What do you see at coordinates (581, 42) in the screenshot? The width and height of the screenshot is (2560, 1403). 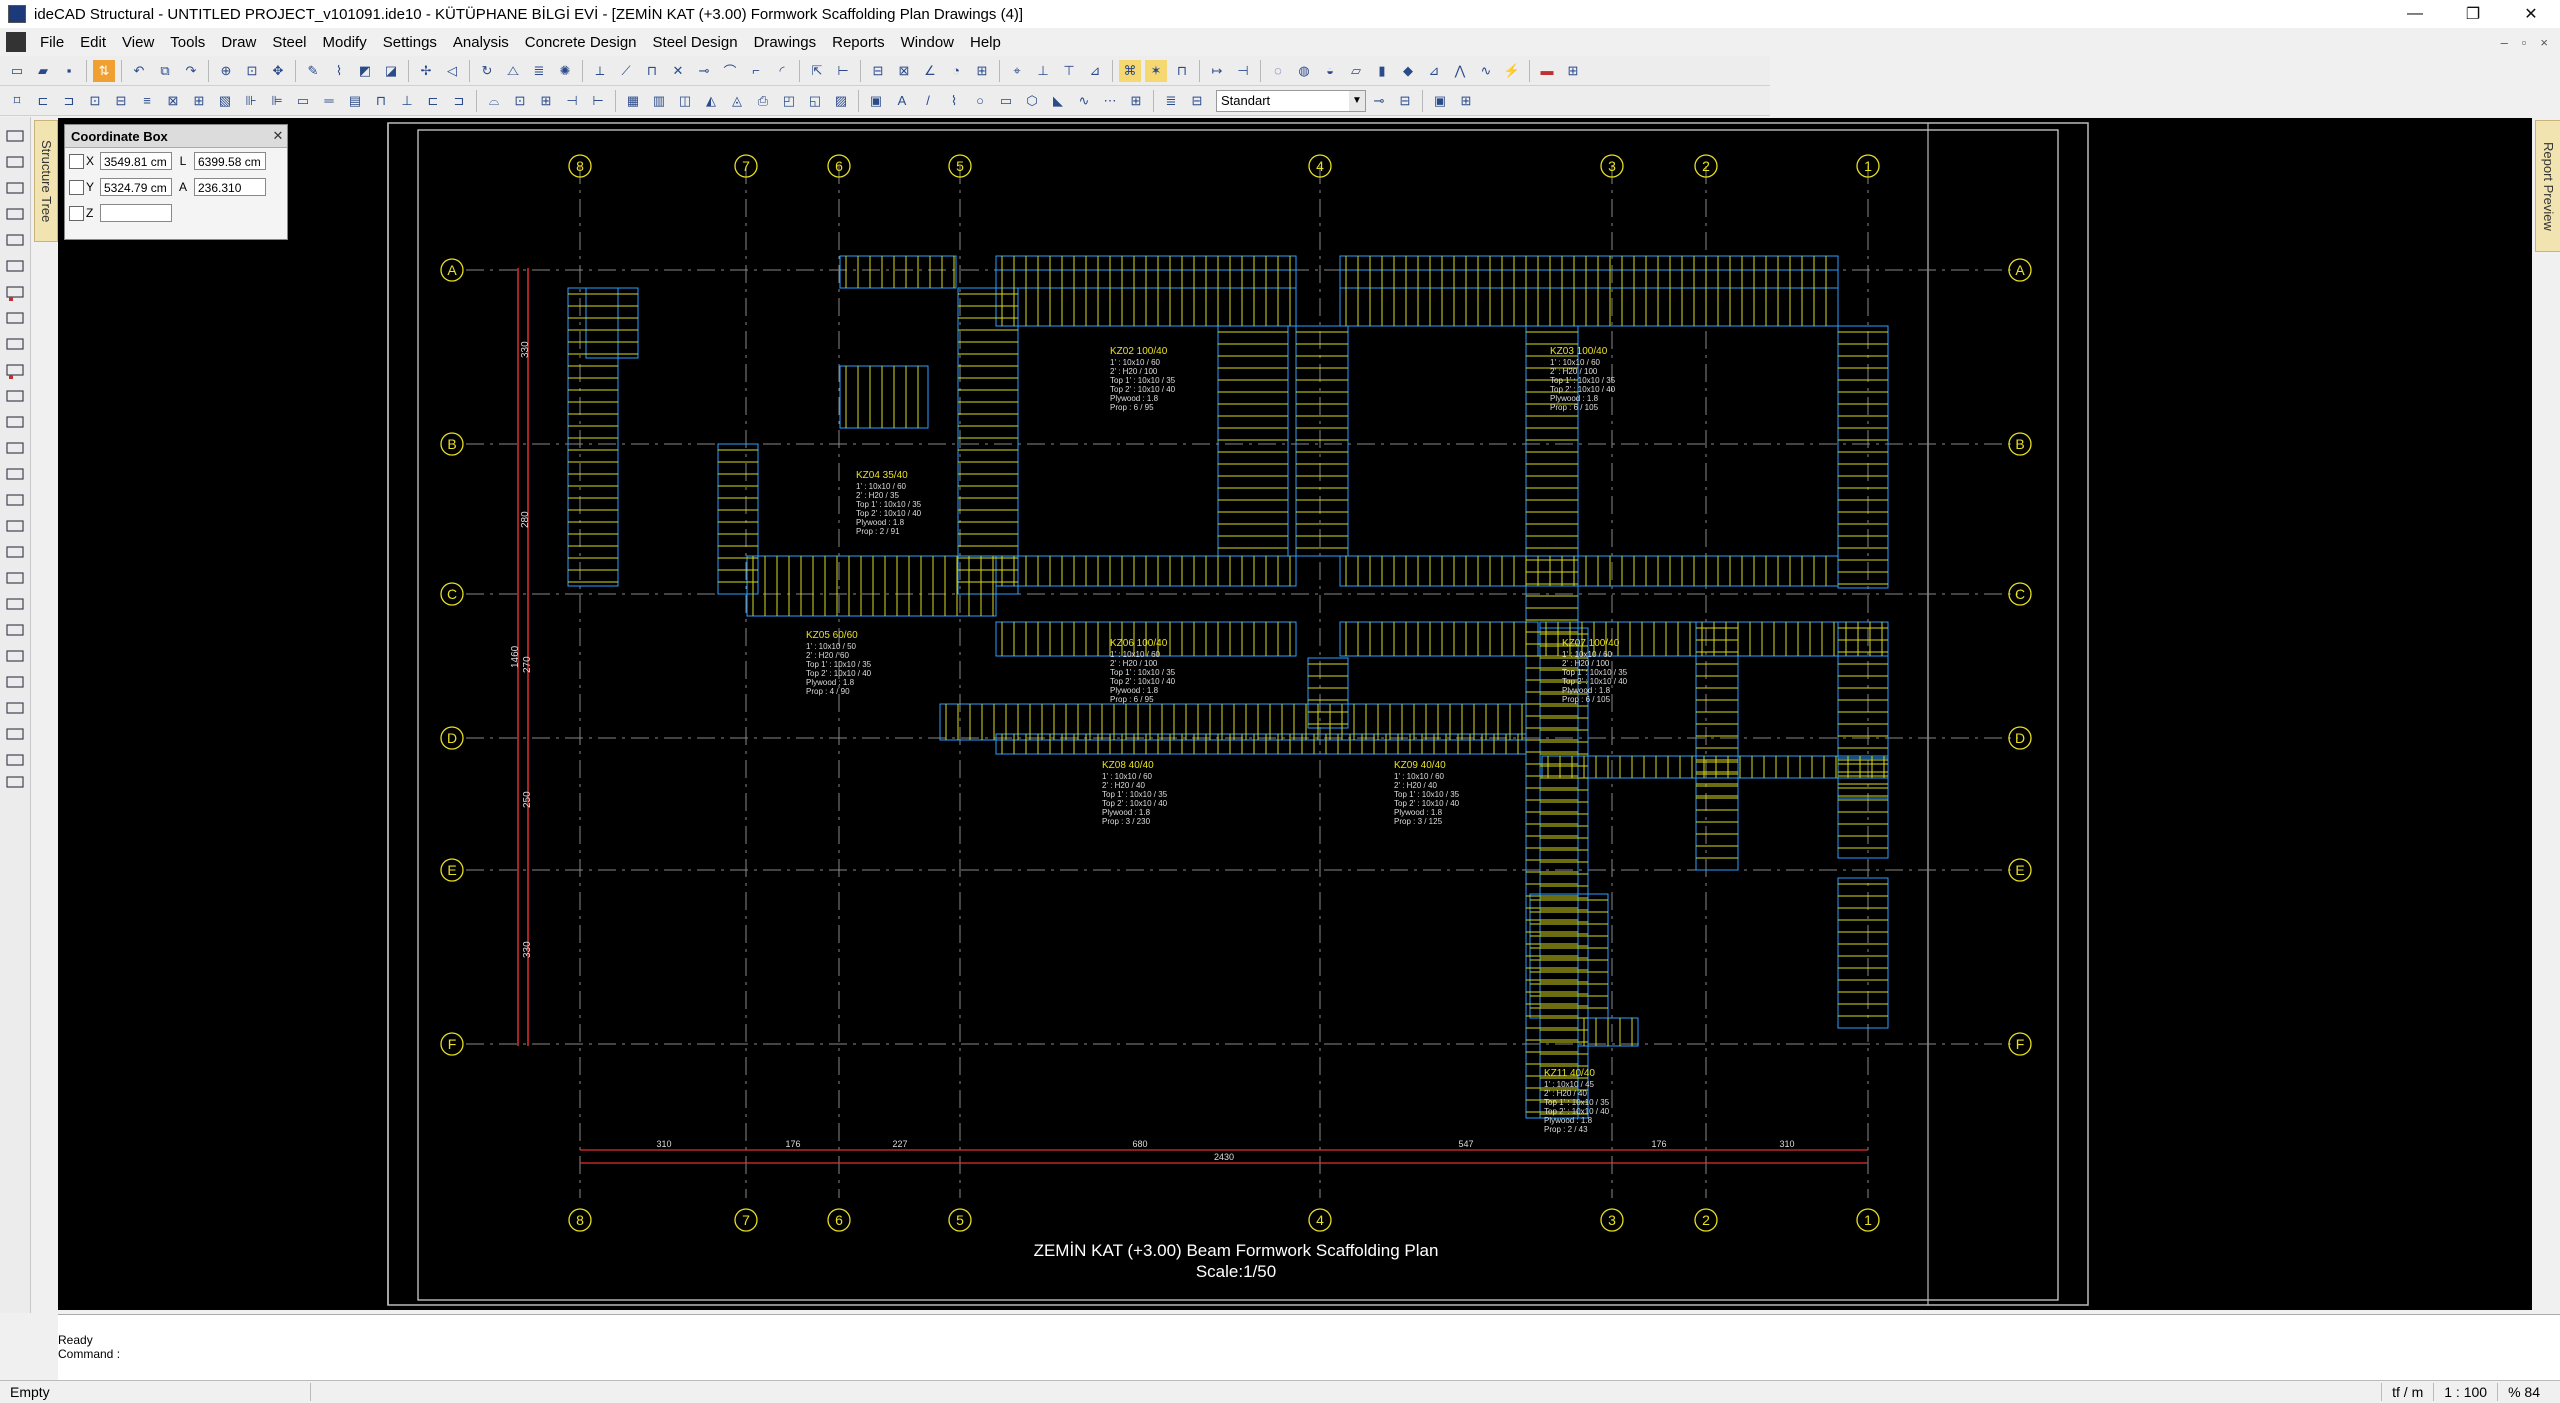 I see `menu-concrete-design: Concrete Design` at bounding box center [581, 42].